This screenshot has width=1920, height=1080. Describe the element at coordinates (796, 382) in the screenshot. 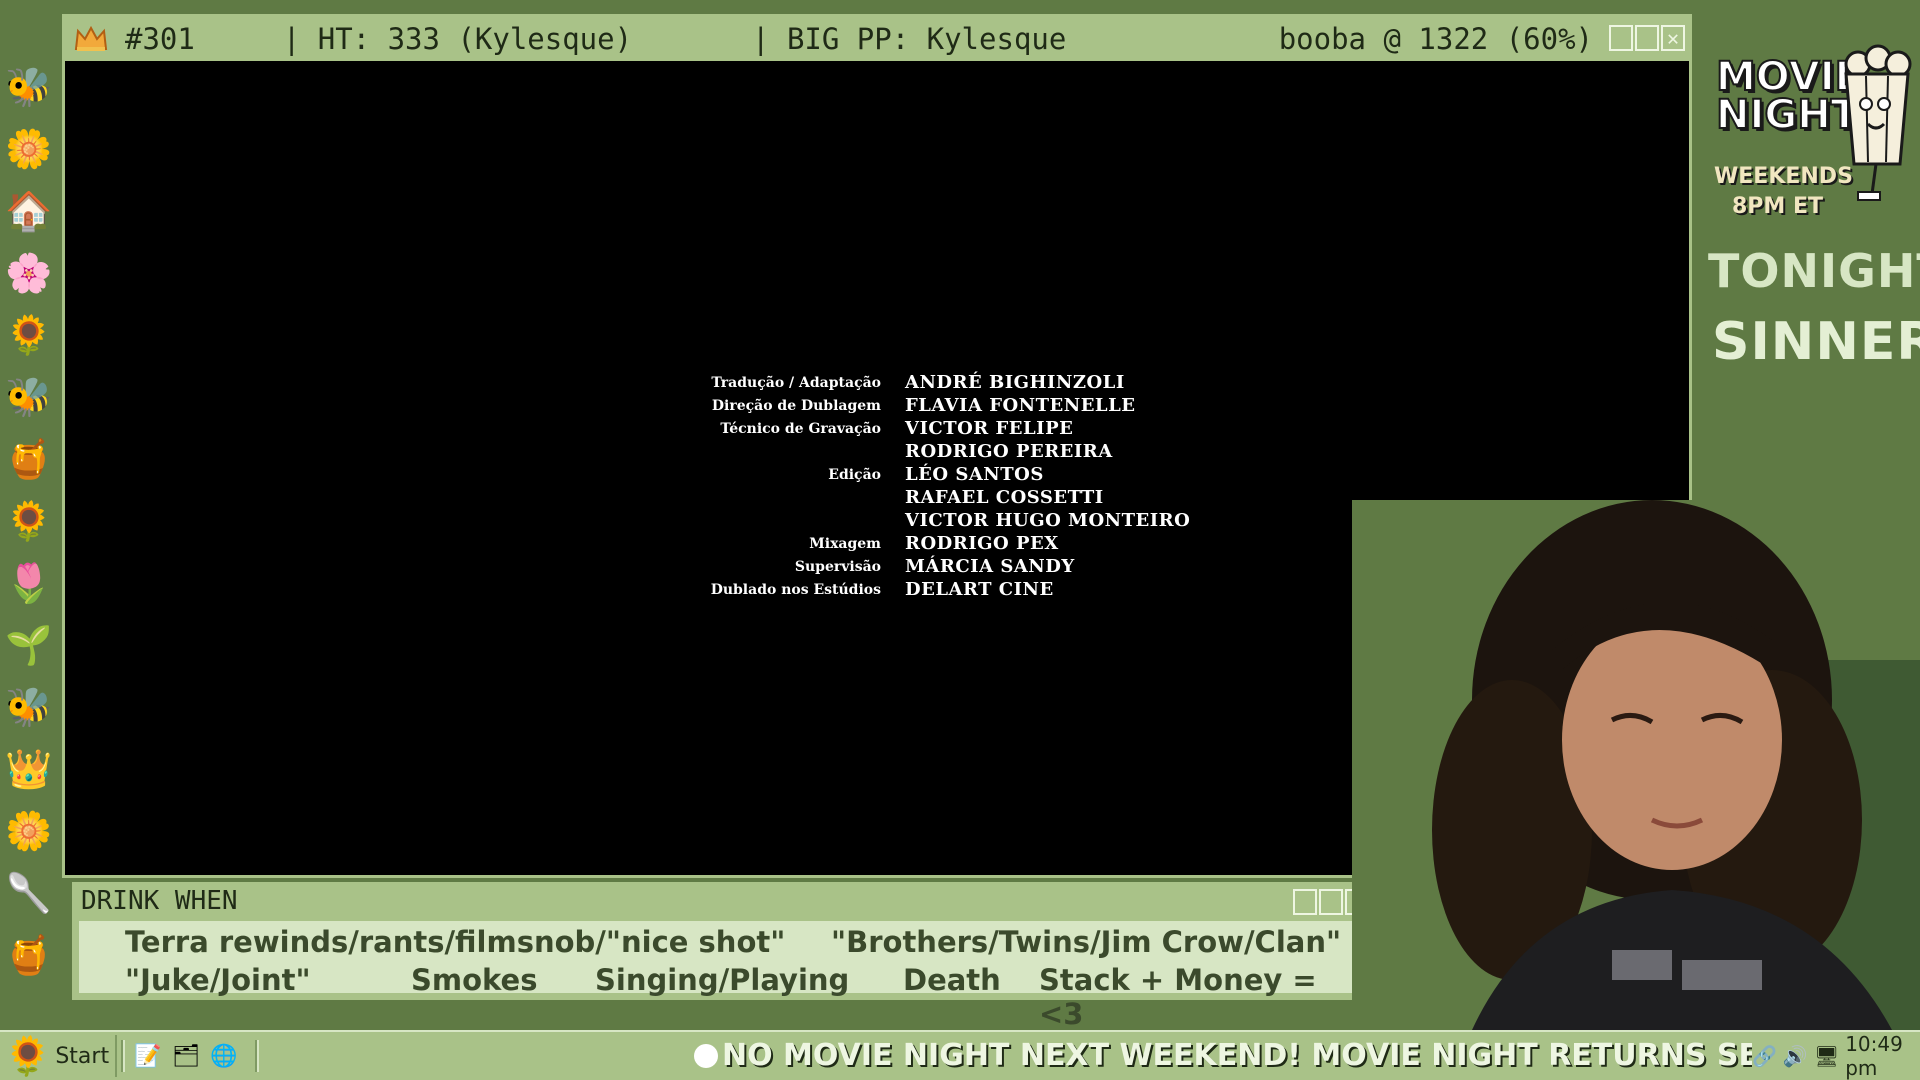

I see `credit-role: Tradução / Adaptação` at that location.